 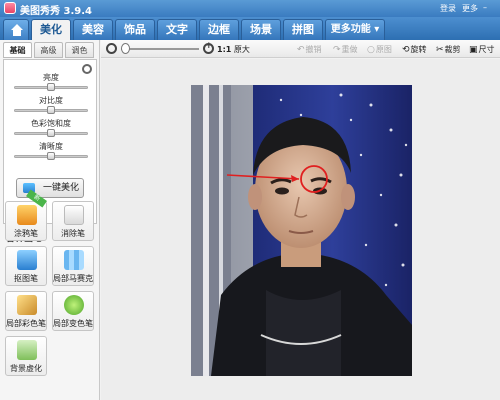 What do you see at coordinates (125, 48) in the screenshot?
I see `zoom-slider-thumb` at bounding box center [125, 48].